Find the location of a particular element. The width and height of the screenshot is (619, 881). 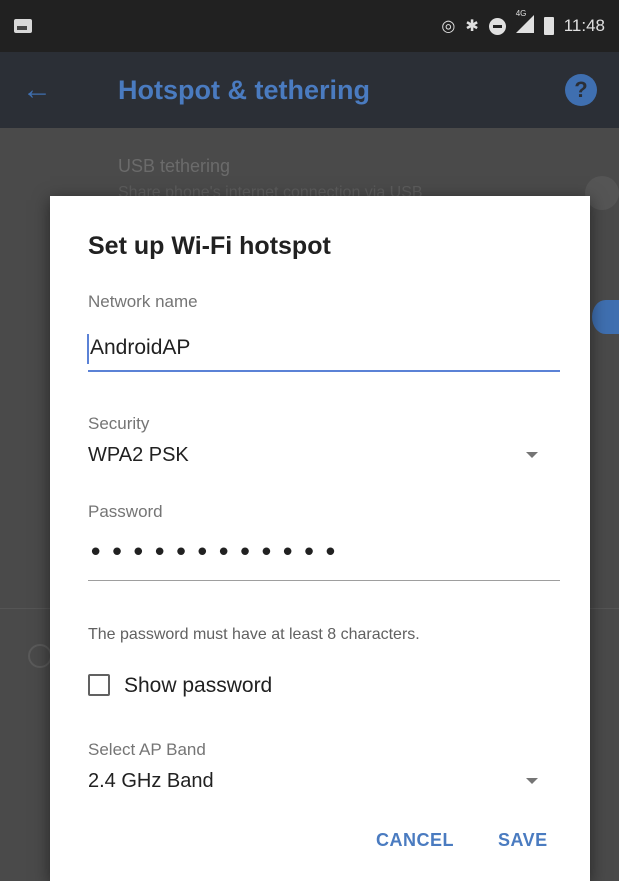

arrow-left-icon: ← is located at coordinates (52, 90).